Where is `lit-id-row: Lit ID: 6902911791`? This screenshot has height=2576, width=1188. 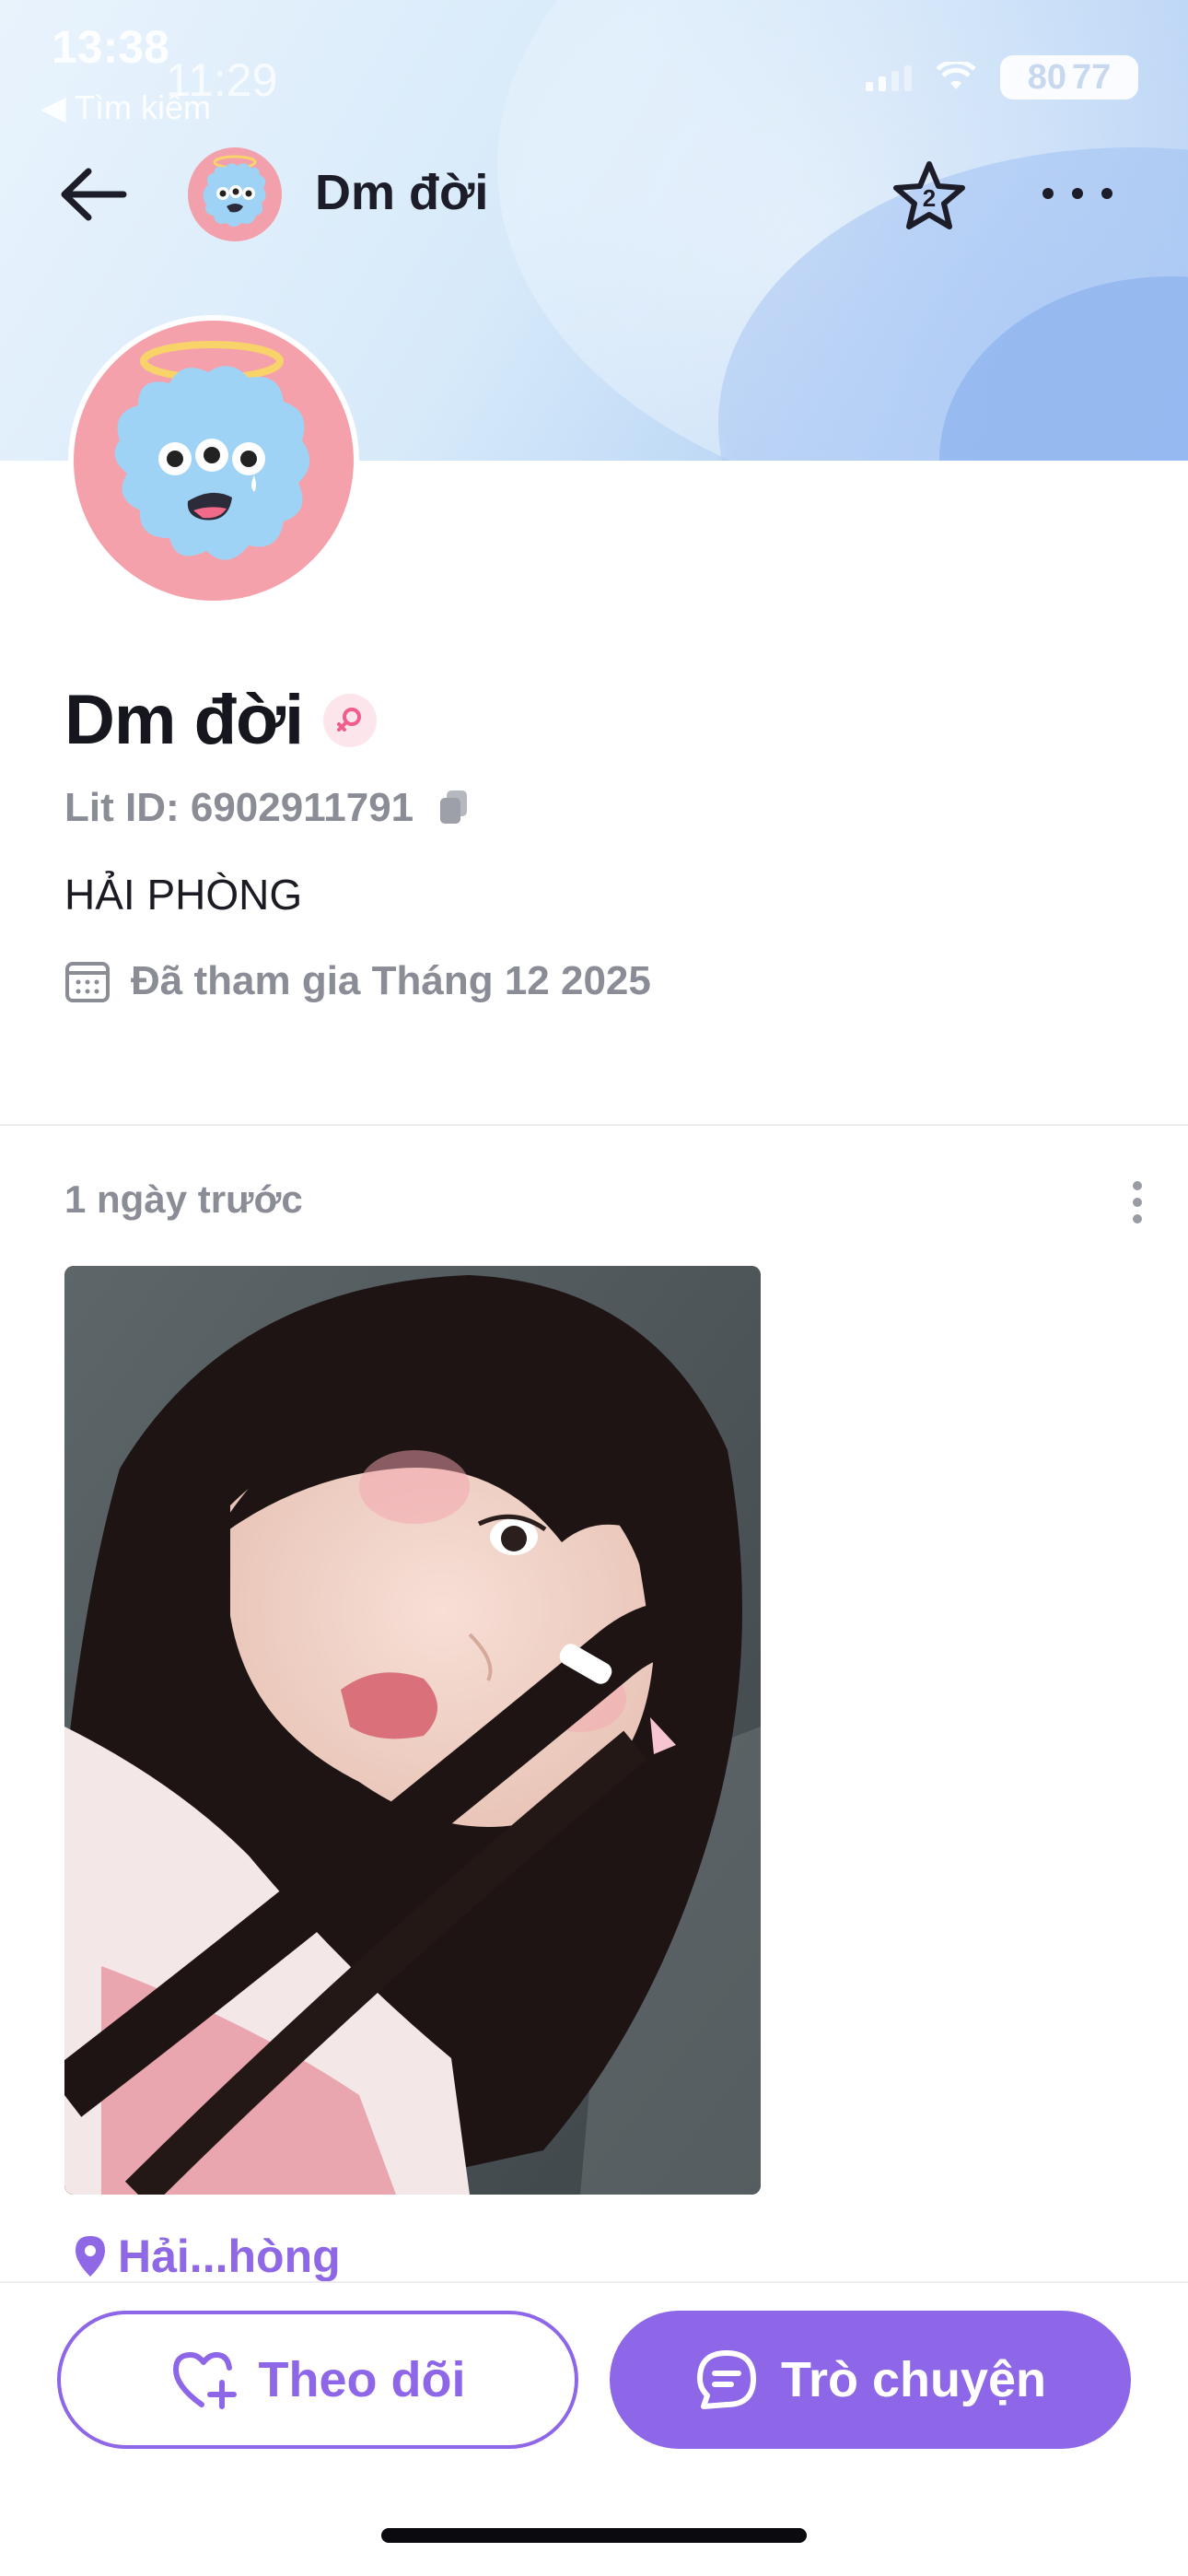 lit-id-row: Lit ID: 6902911791 is located at coordinates (267, 808).